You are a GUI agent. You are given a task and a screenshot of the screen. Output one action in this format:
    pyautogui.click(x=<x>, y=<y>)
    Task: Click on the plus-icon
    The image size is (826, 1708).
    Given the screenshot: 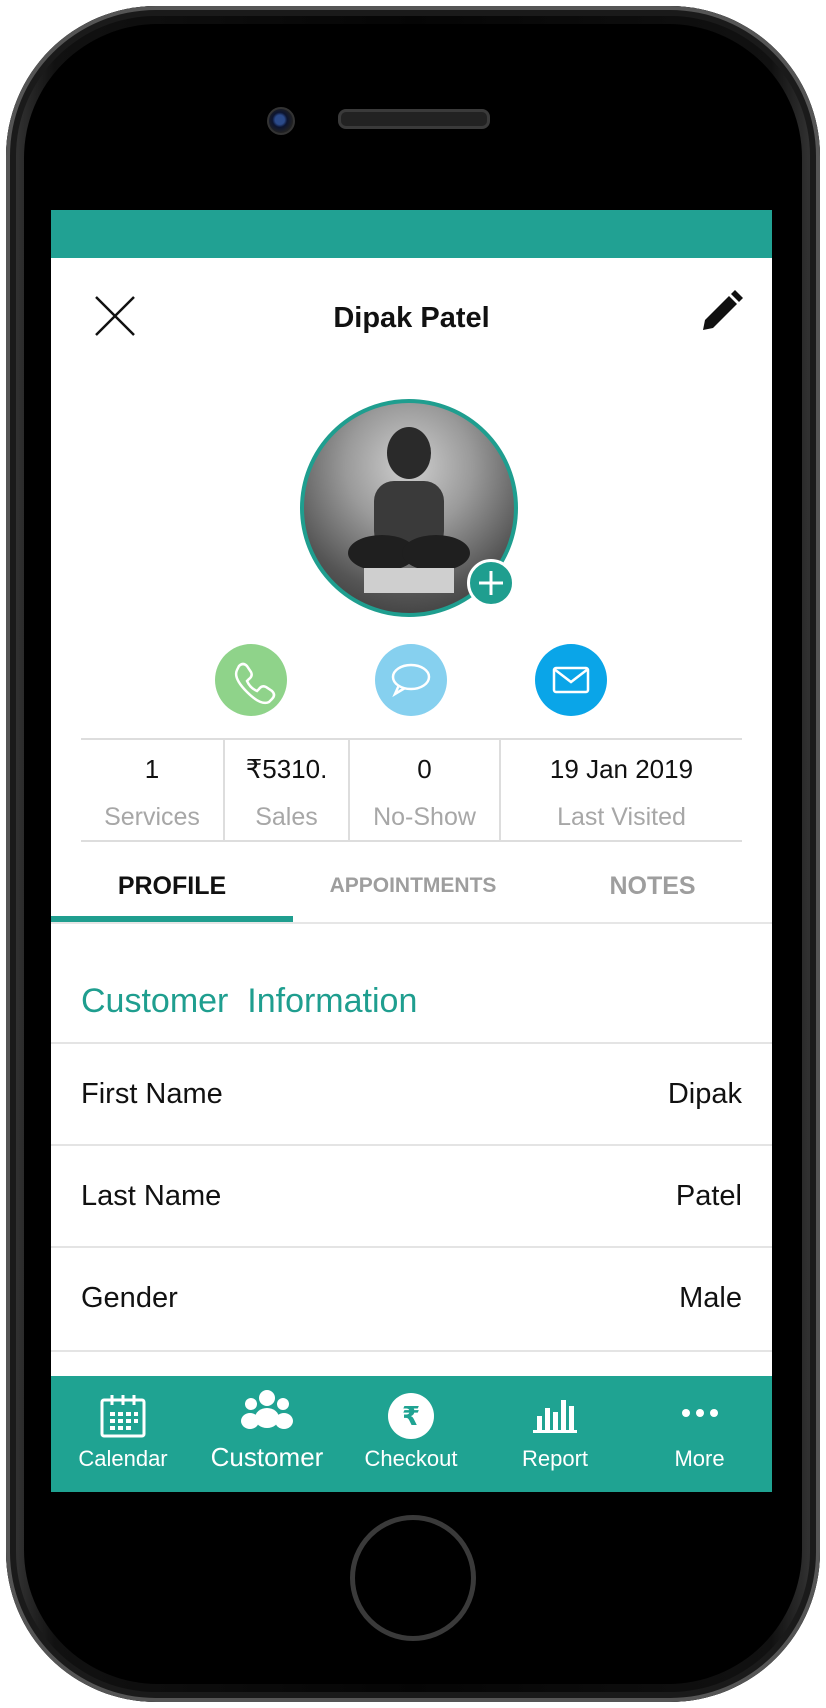 What is the action you would take?
    pyautogui.click(x=491, y=583)
    